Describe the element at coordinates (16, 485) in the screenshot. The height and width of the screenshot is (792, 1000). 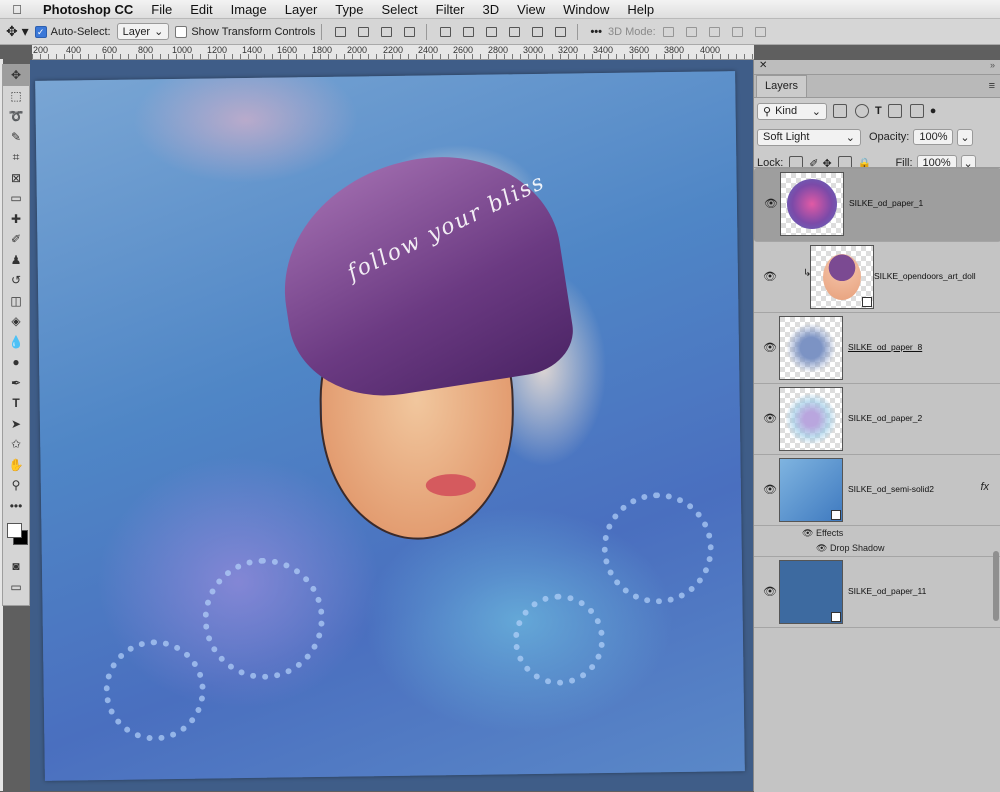
I see `zoom-tool-icon: ⚲` at that location.